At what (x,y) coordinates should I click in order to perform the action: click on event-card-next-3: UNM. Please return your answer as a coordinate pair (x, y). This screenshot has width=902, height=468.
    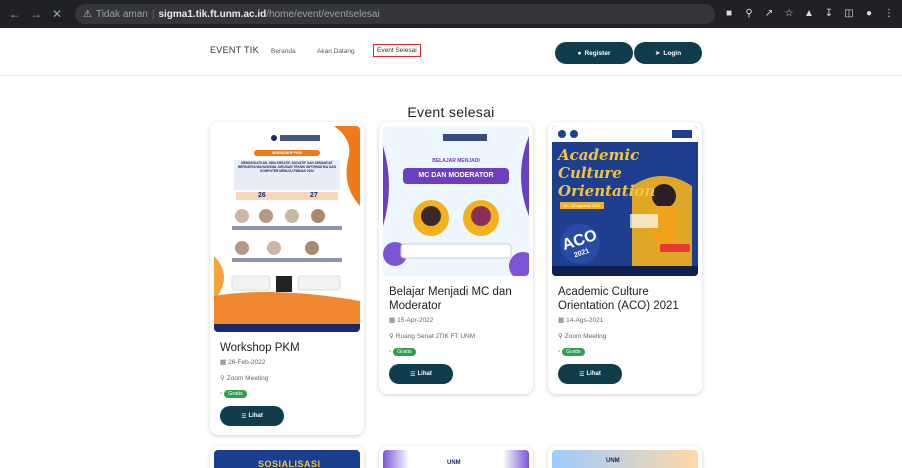
    Looking at the image, I should click on (625, 457).